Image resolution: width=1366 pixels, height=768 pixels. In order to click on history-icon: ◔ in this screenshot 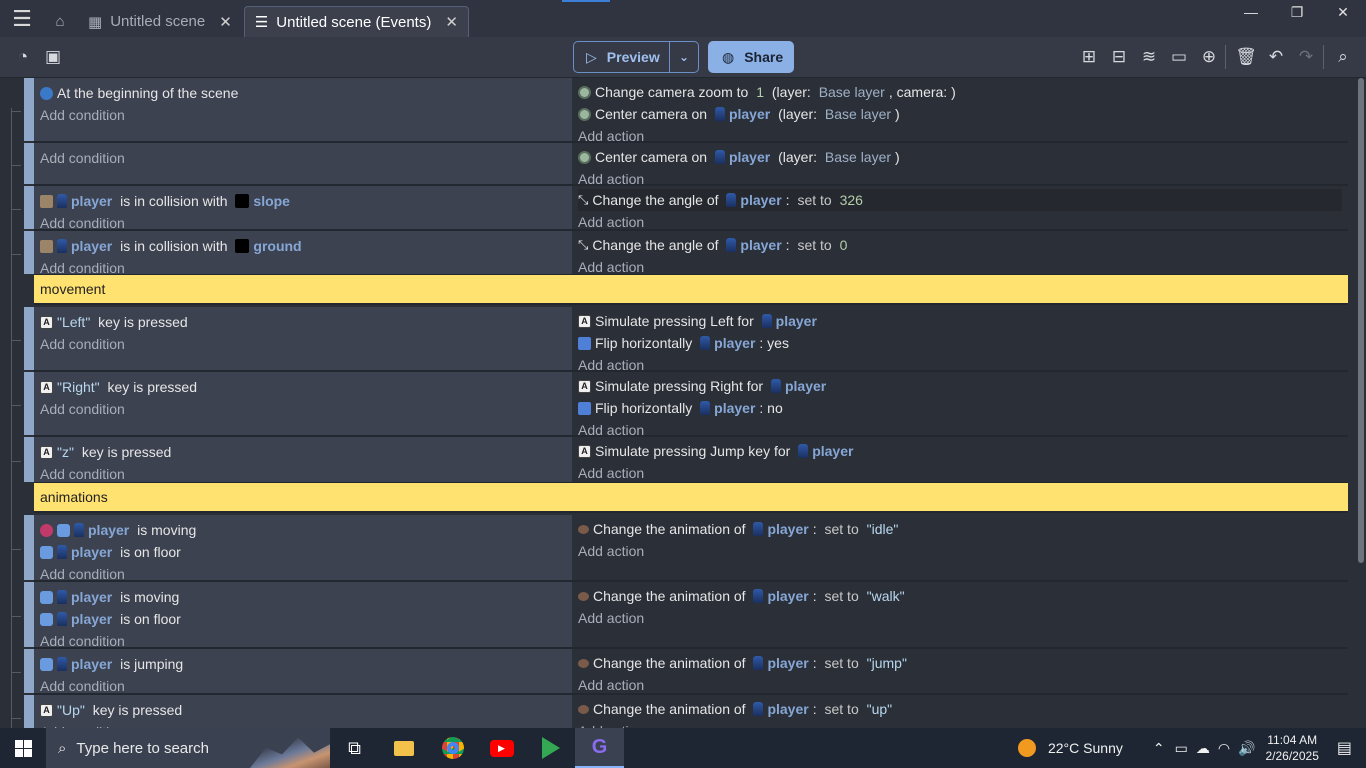, I will do `click(23, 57)`.